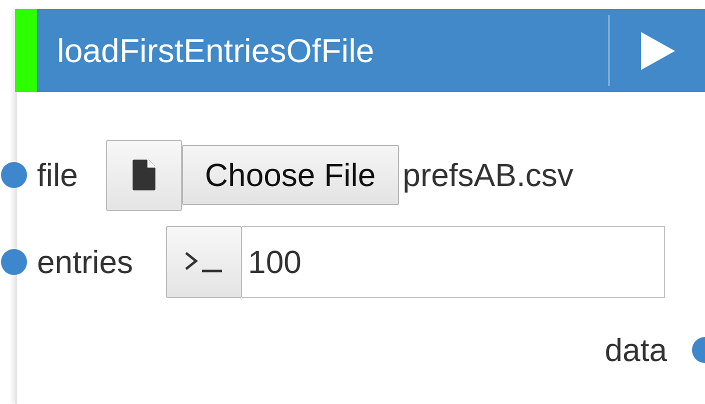  I want to click on terminal-button, so click(204, 262).